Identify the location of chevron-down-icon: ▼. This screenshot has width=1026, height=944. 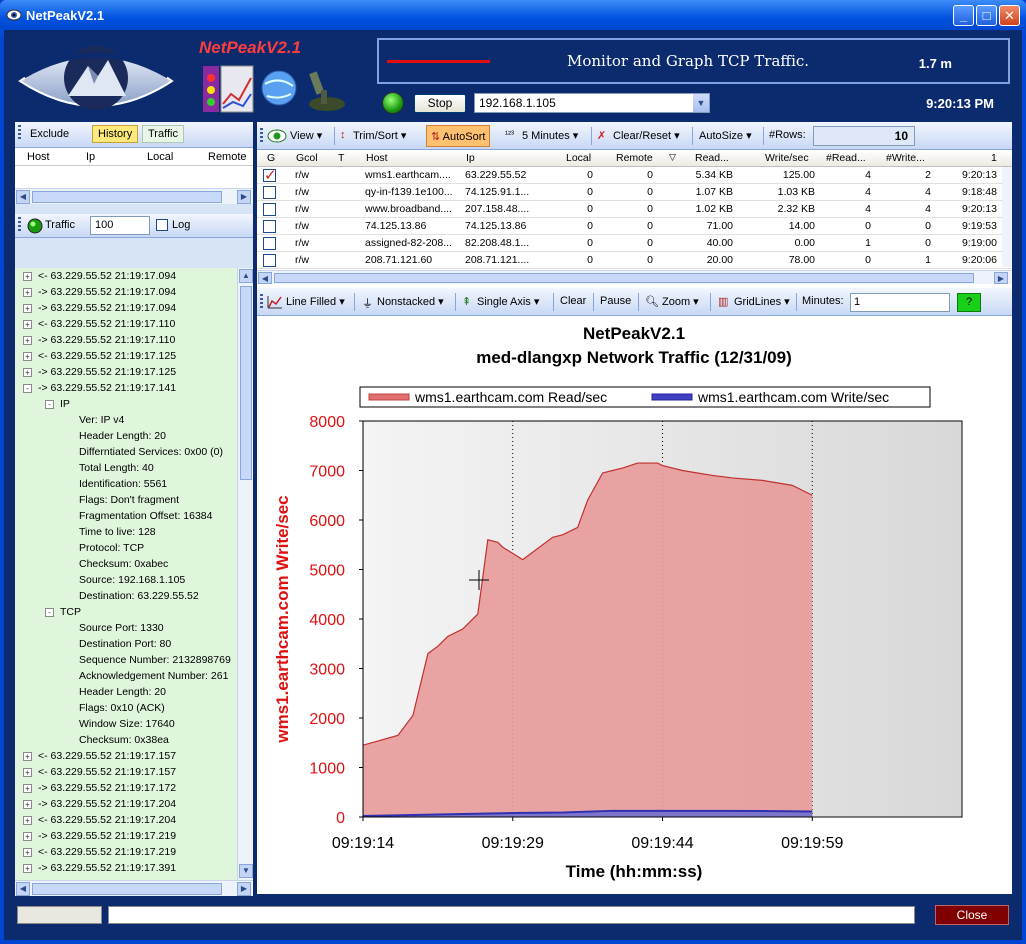
(701, 103).